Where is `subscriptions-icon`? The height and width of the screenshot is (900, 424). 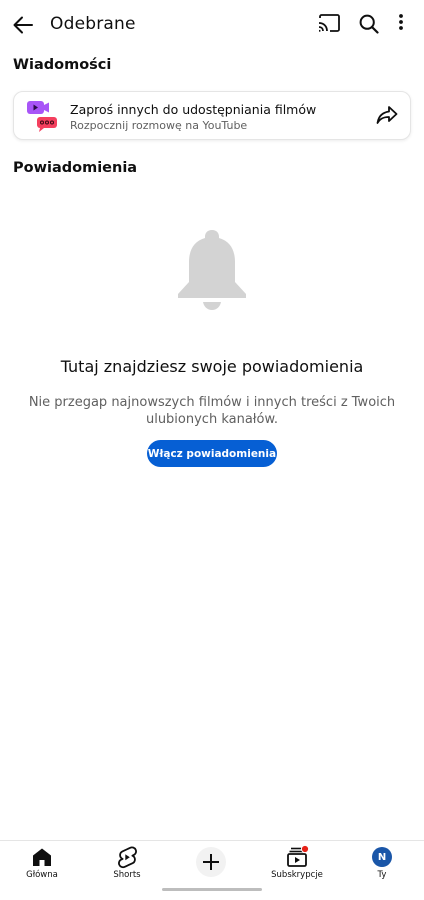 subscriptions-icon is located at coordinates (298, 856).